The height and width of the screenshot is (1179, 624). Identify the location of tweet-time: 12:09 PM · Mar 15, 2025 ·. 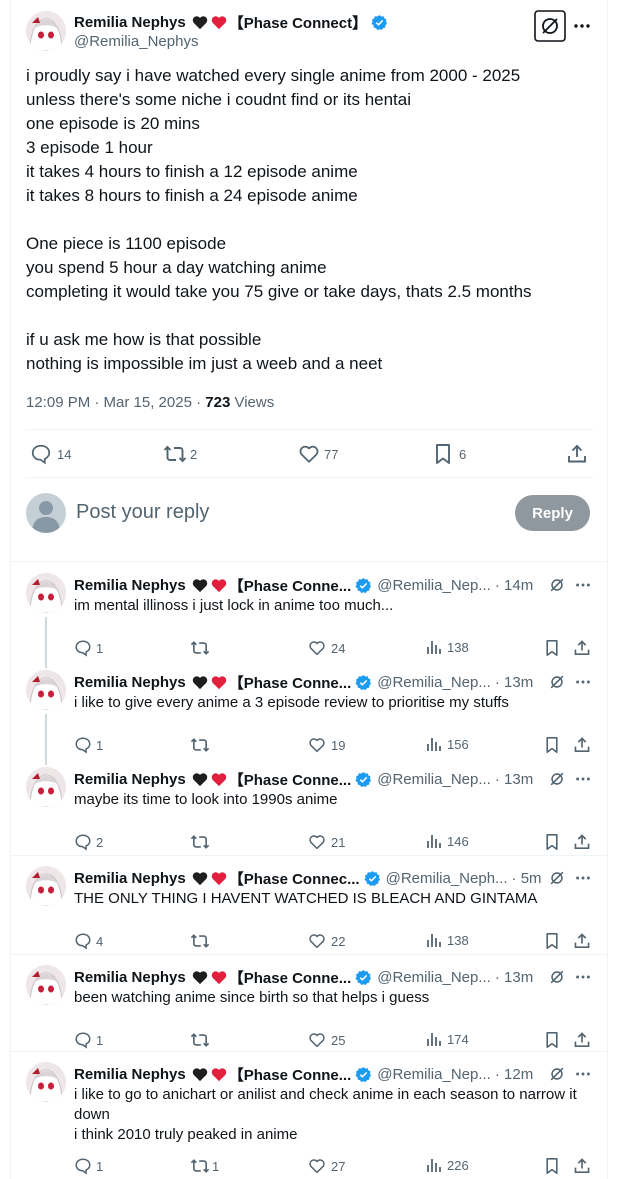
(115, 402).